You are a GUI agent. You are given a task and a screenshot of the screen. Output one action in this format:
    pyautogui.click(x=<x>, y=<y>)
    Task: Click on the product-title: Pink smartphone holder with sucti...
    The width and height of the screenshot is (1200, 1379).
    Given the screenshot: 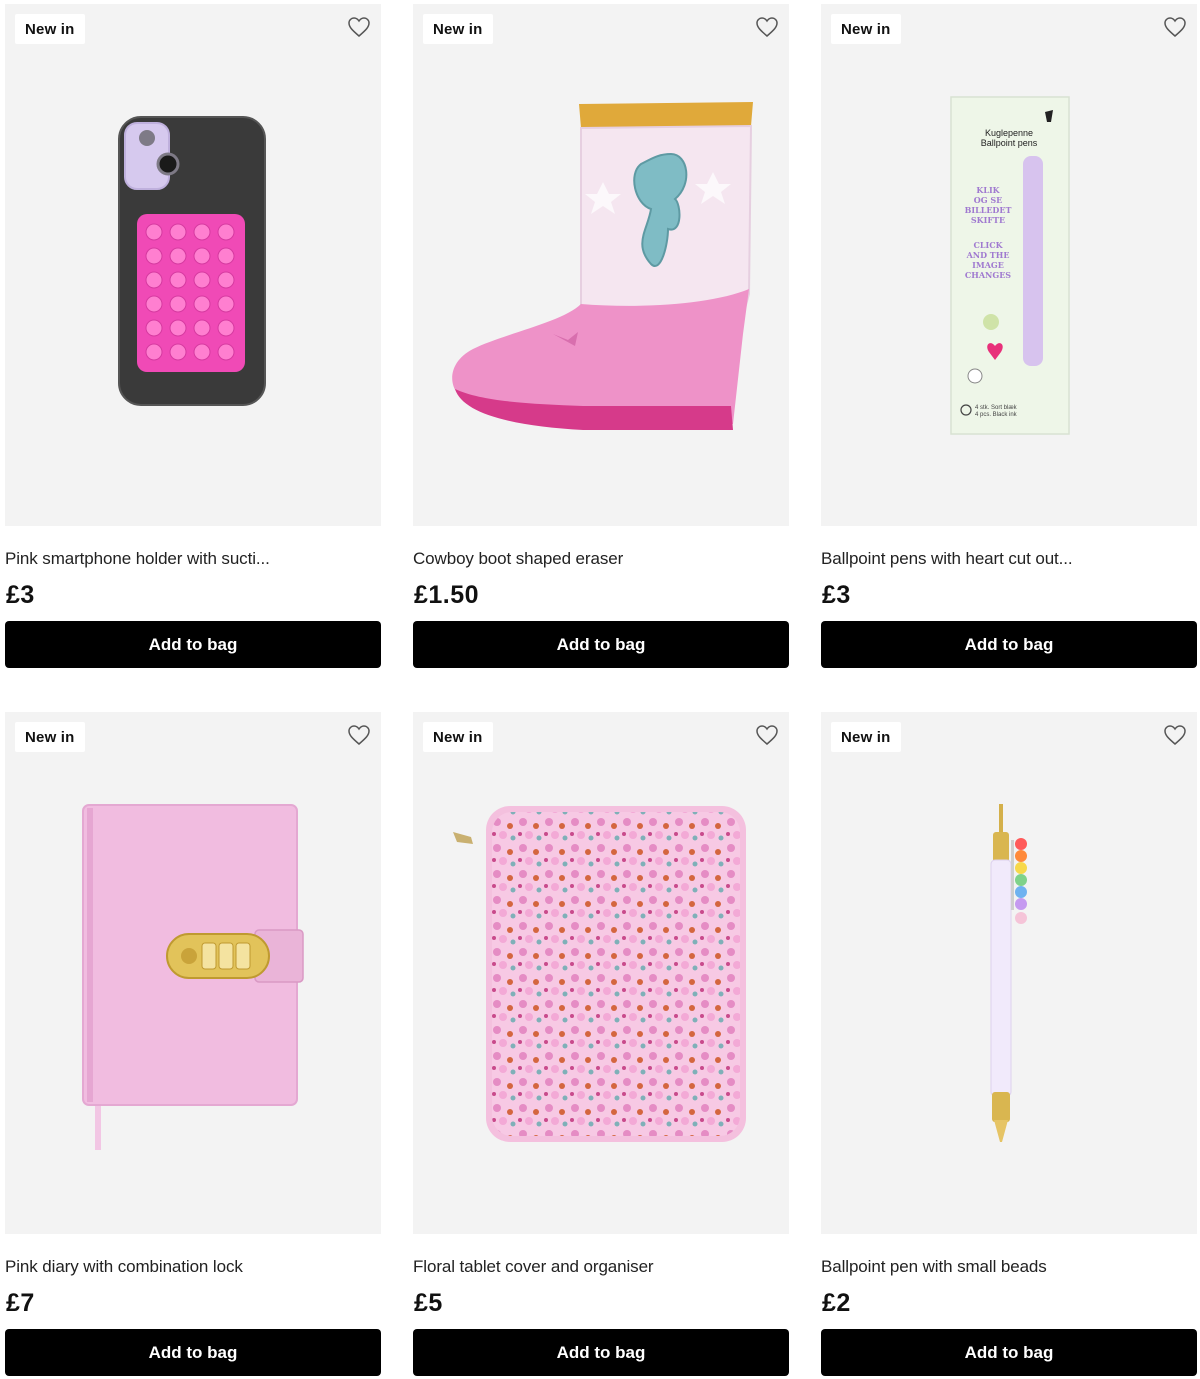 What is the action you would take?
    pyautogui.click(x=137, y=559)
    